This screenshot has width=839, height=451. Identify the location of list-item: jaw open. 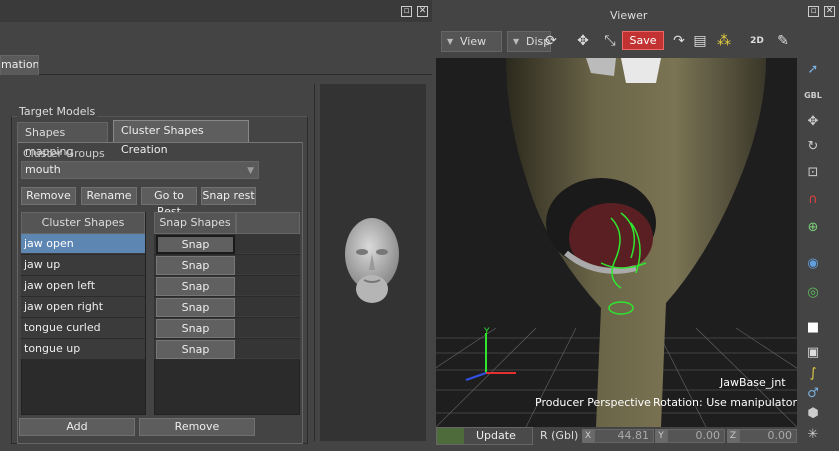
(83, 244).